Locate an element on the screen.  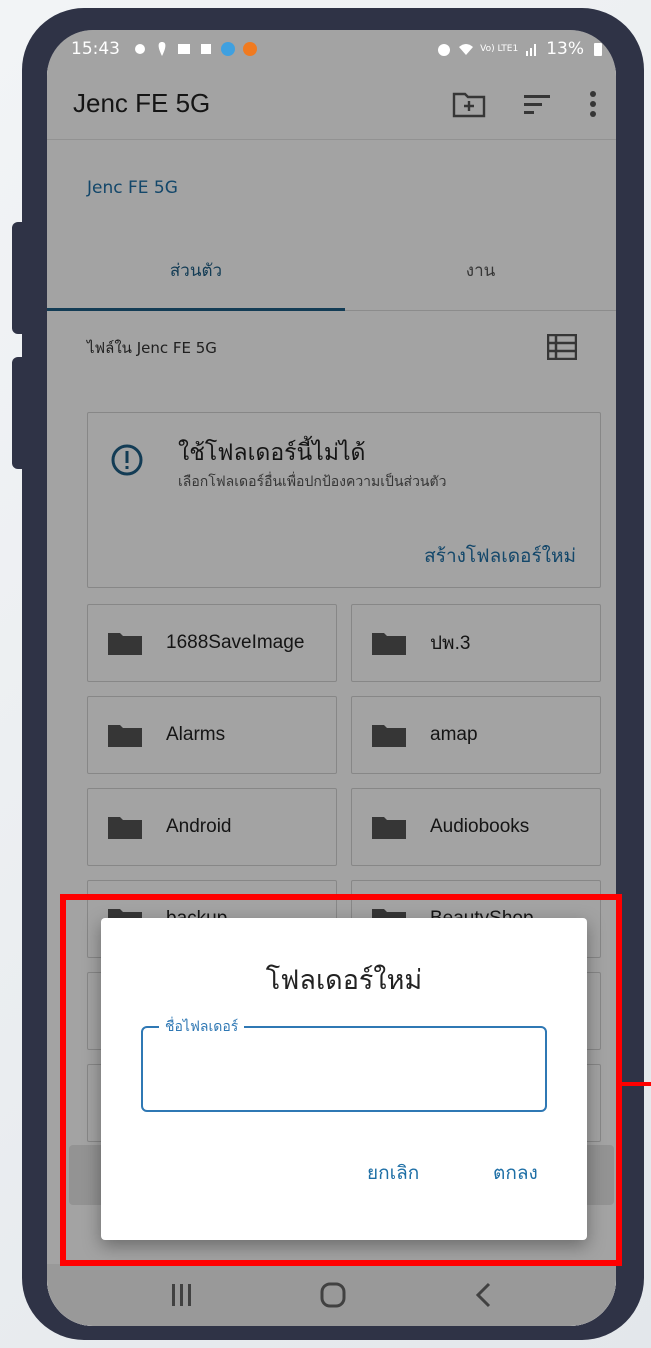
highlight-pointer-line is located at coordinates (636, 1084).